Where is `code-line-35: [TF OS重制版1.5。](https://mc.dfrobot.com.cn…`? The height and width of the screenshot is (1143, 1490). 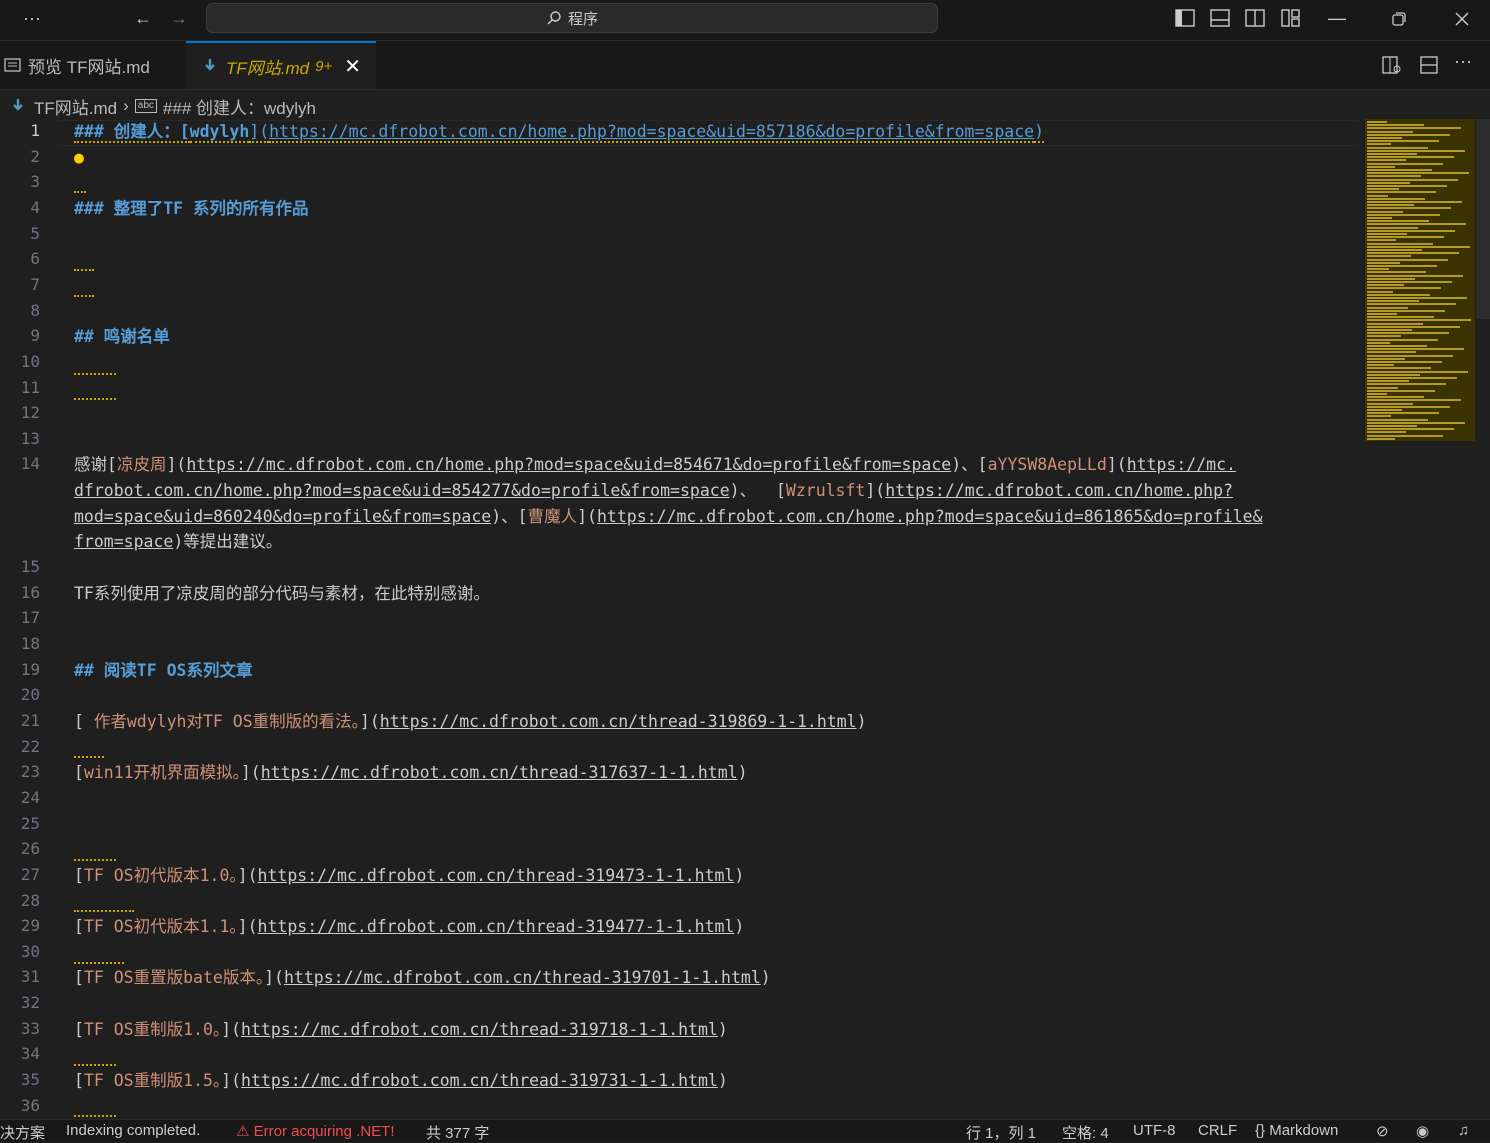
code-line-35: [TF OS重制版1.5。](https://mc.dfrobot.com.cn… is located at coordinates (401, 1080).